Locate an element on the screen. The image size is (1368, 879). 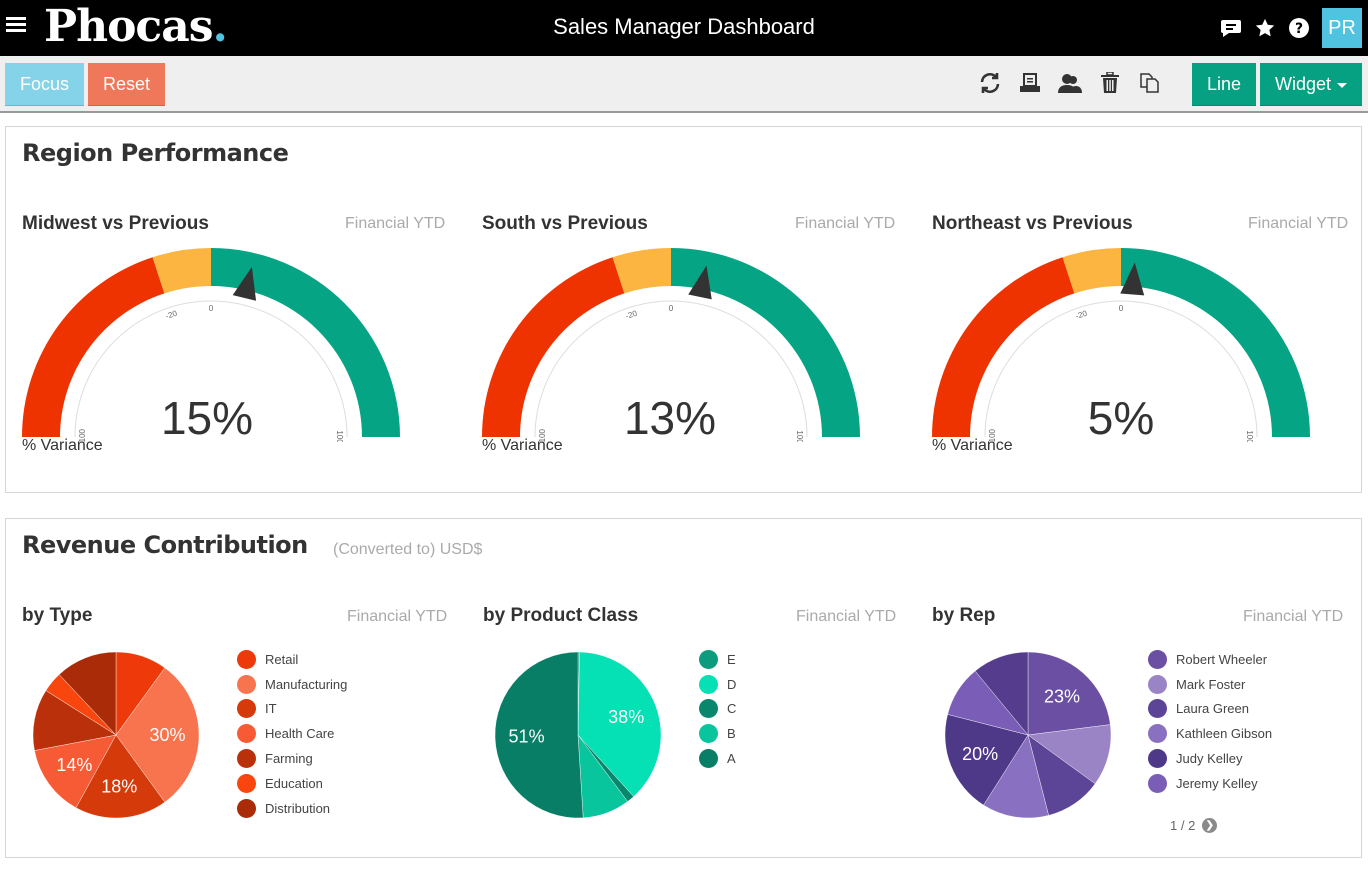
legend-label: Health Care is located at coordinates (300, 734).